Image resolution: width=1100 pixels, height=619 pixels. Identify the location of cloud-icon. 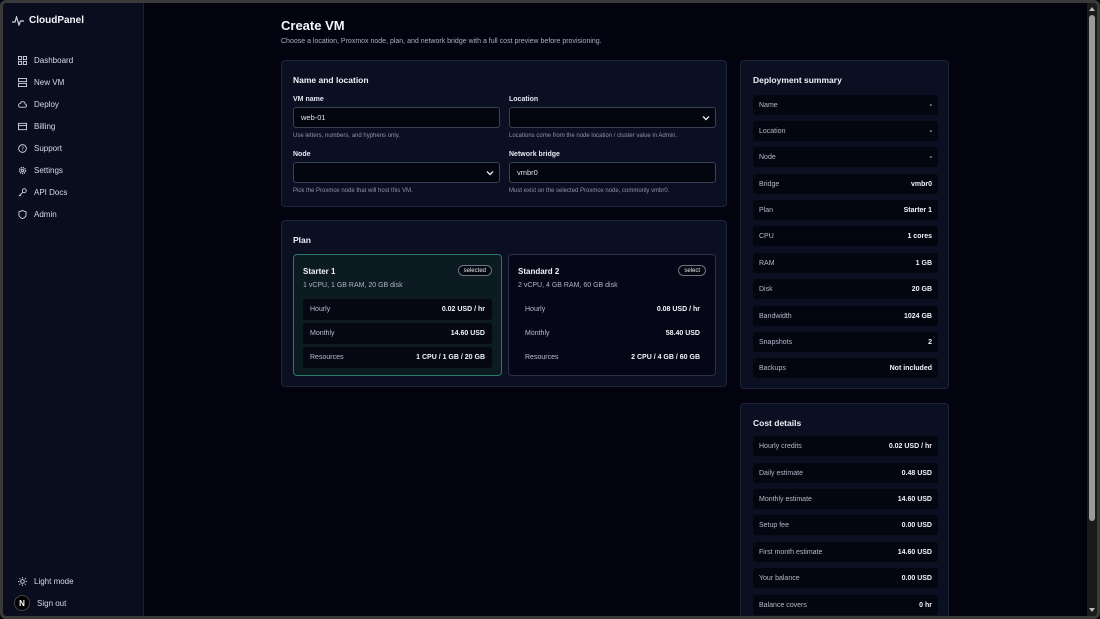
(22, 104).